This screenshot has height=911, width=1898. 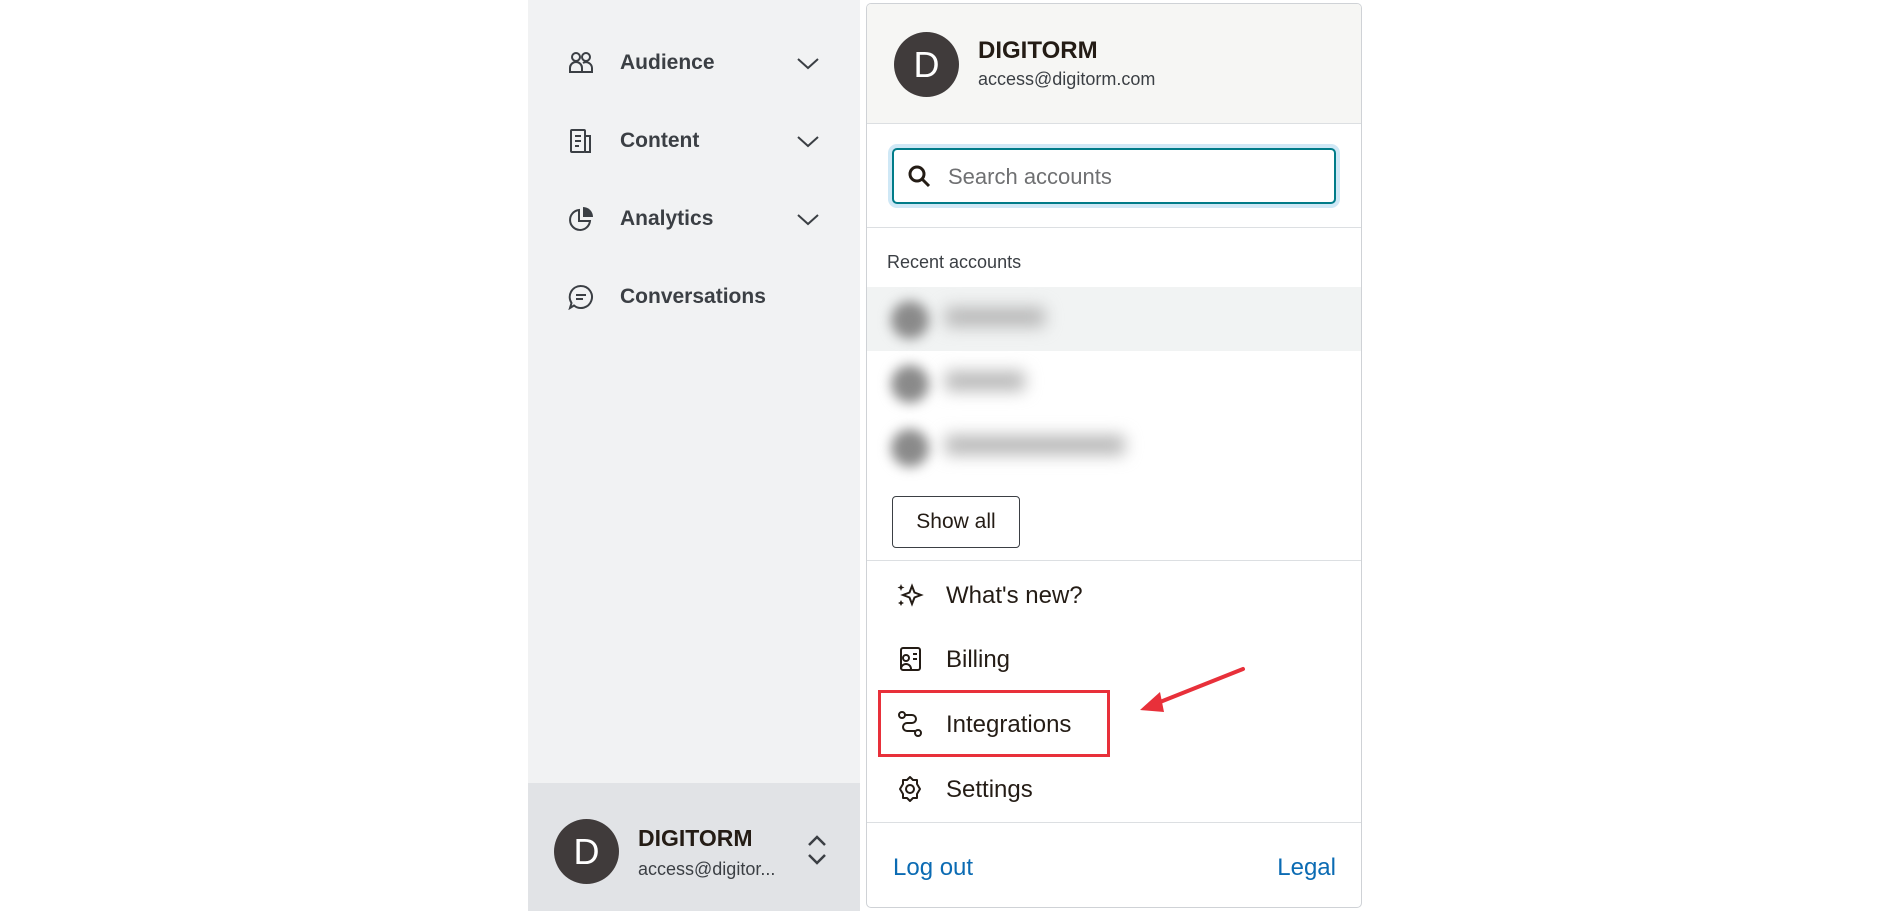 I want to click on analytics-icon, so click(x=581, y=219).